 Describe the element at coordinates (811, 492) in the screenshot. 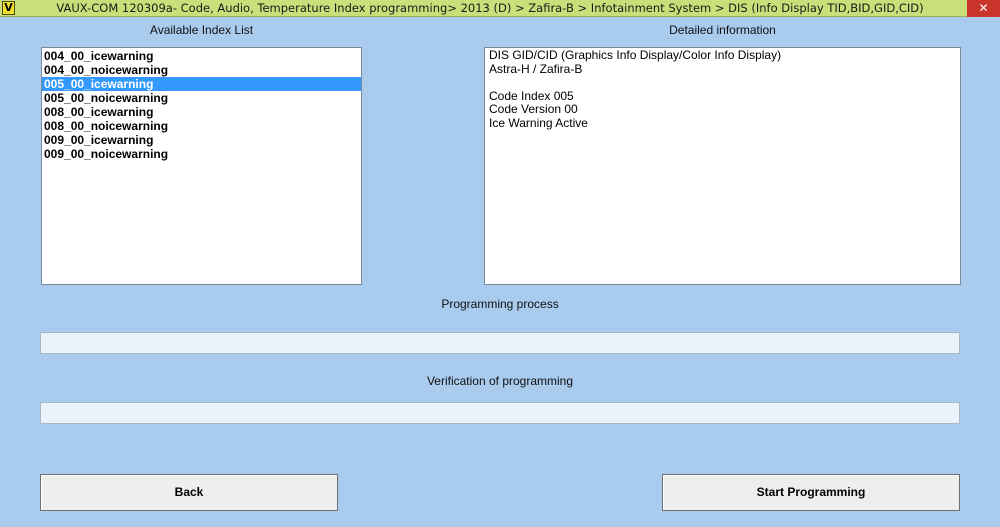

I see `start-programming-button: Start Programming` at that location.